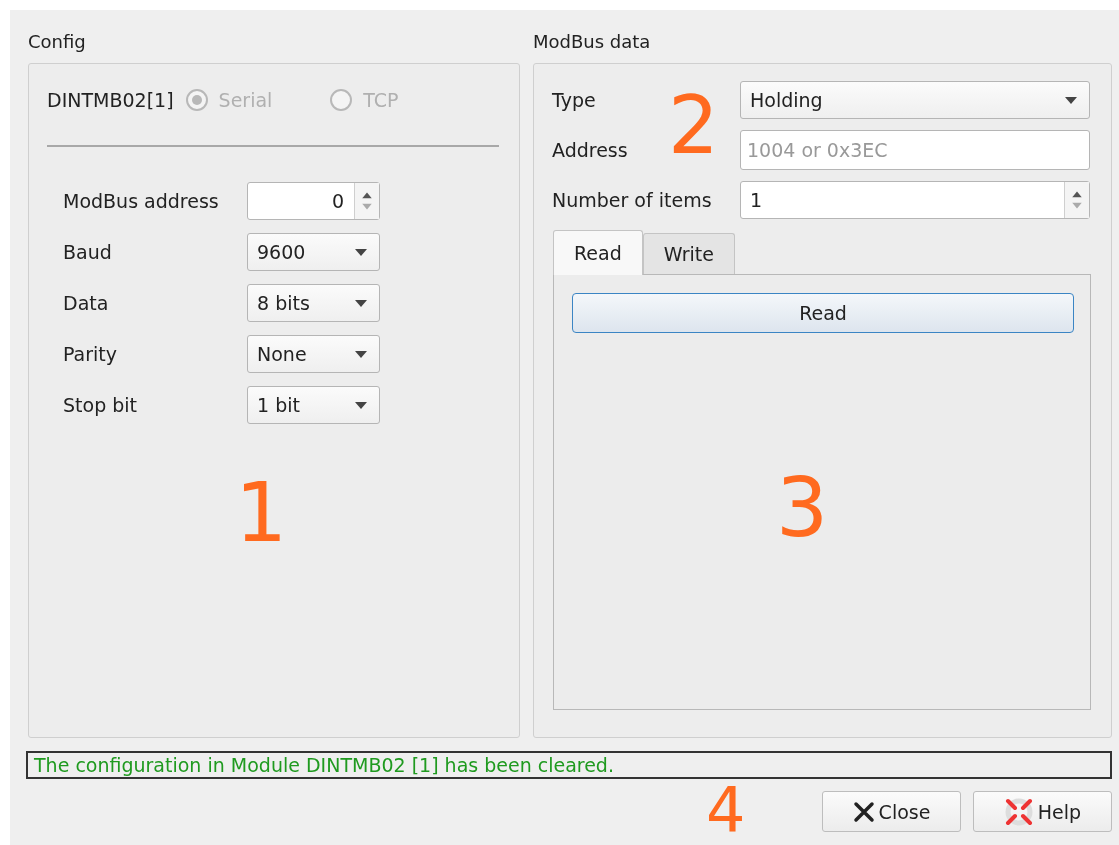  I want to click on device-name: DINTMB02[1], so click(110, 100).